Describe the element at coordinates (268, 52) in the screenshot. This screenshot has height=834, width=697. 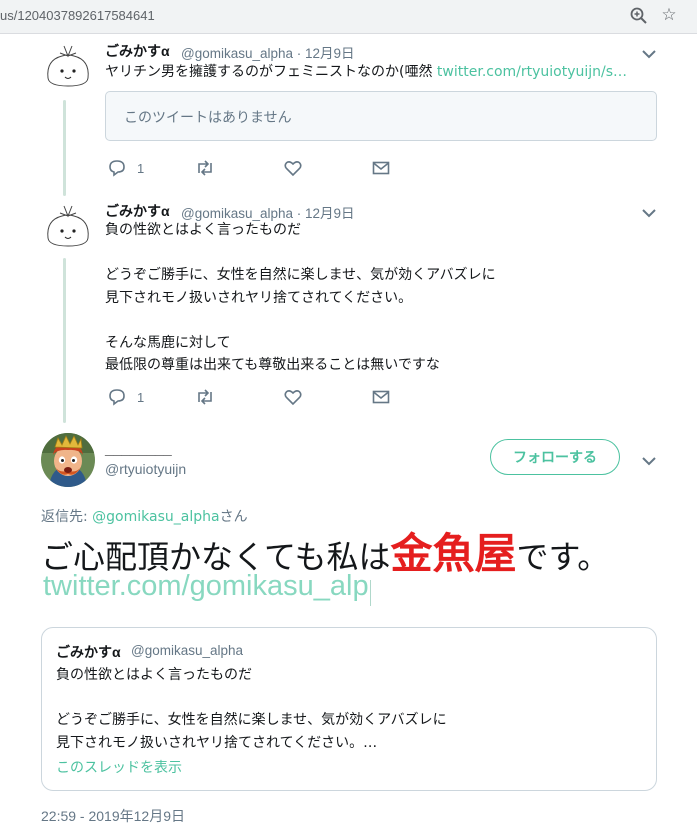
I see `tweet-author-handle: @gomikasu_alpha · 12月9日` at that location.